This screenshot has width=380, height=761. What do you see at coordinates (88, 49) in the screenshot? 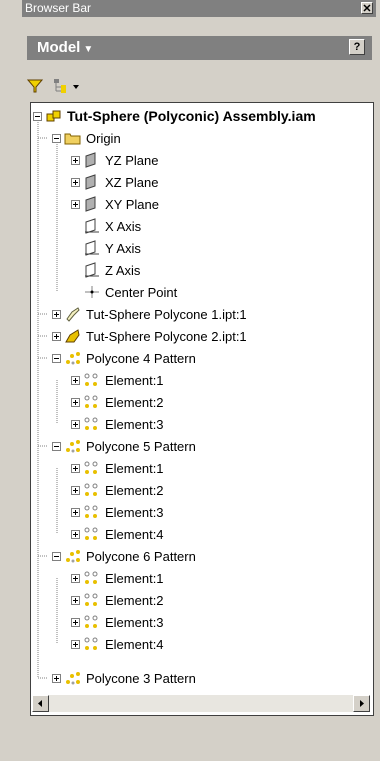
I see `chevron-down-icon: ▼` at bounding box center [88, 49].